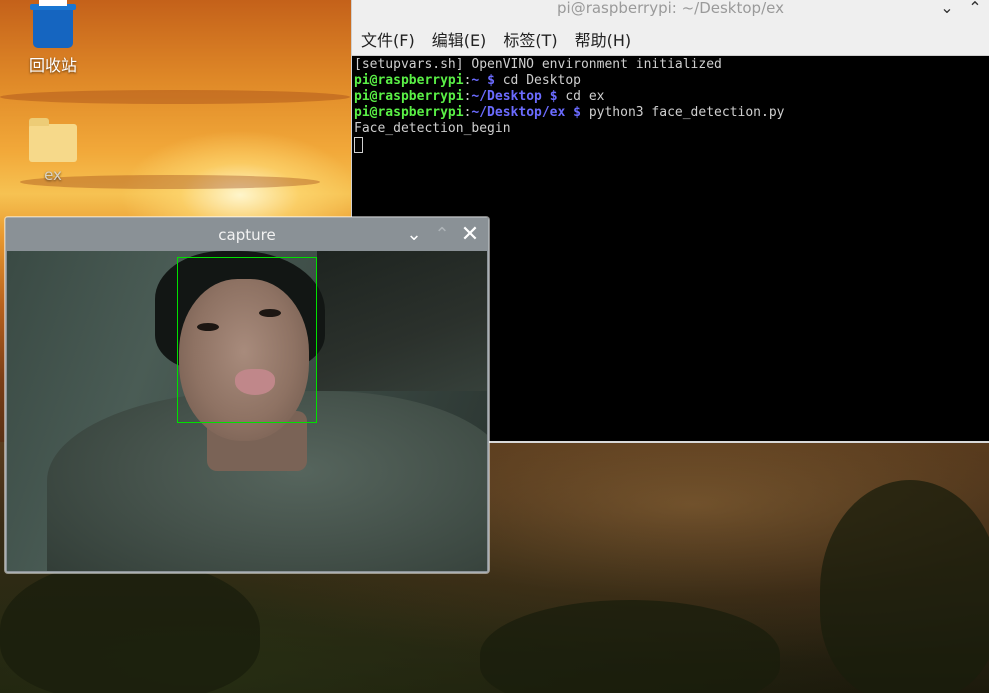 Image resolution: width=989 pixels, height=693 pixels. Describe the element at coordinates (387, 39) in the screenshot. I see `menu-file: 文件(F)` at that location.